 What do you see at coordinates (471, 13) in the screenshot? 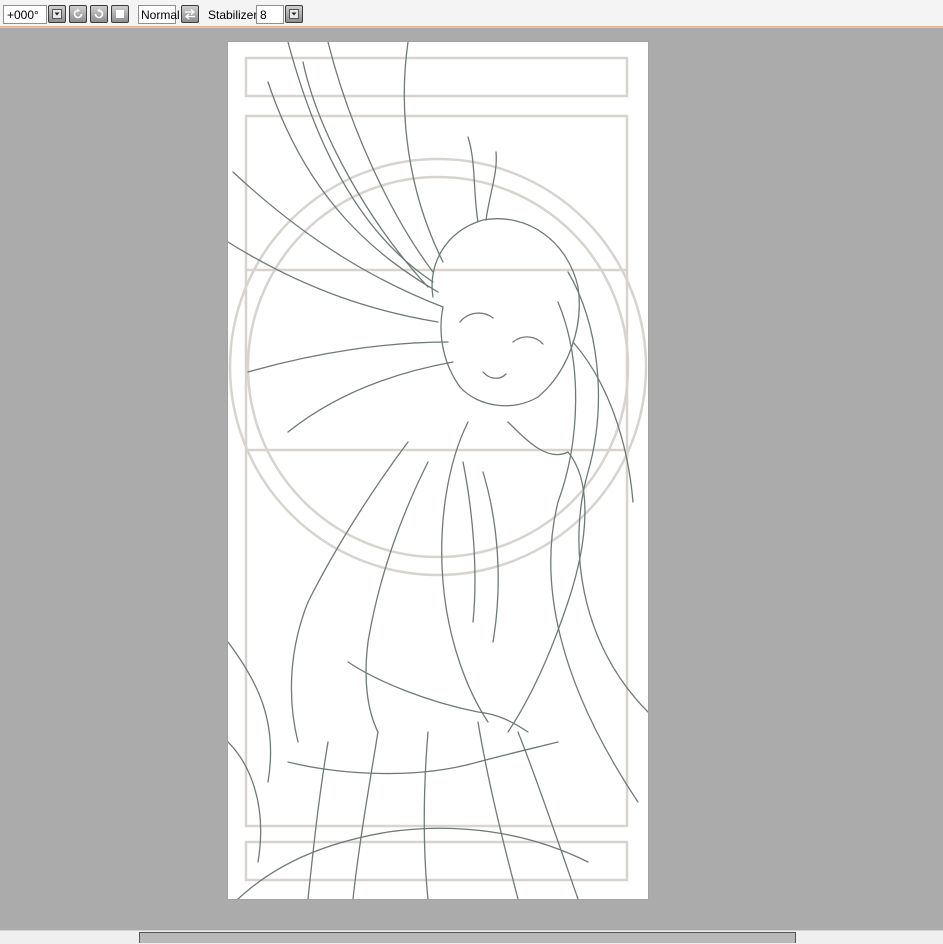
I see `top-toolbar: +000° Normal Stabilizer 8` at bounding box center [471, 13].